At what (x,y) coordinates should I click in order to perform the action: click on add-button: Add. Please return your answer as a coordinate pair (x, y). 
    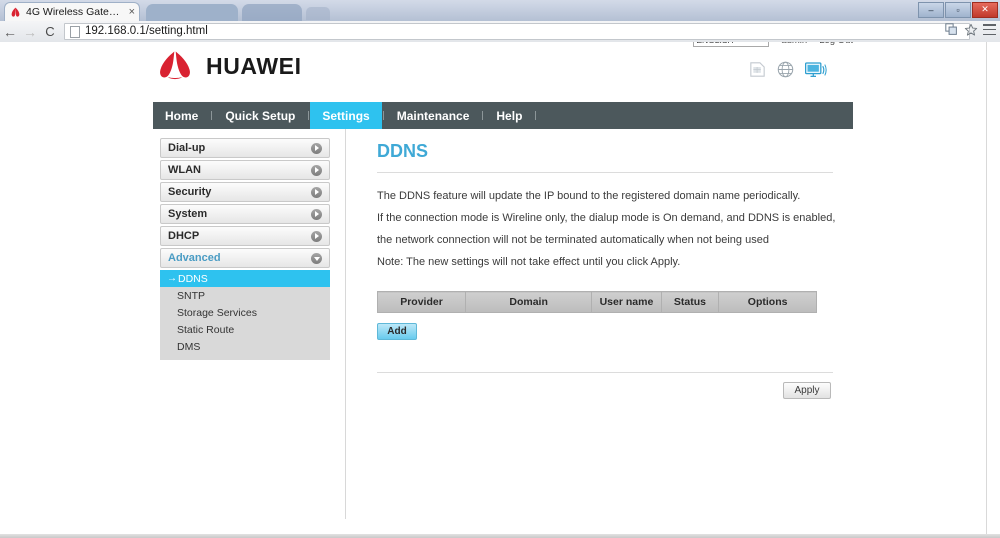
    Looking at the image, I should click on (397, 331).